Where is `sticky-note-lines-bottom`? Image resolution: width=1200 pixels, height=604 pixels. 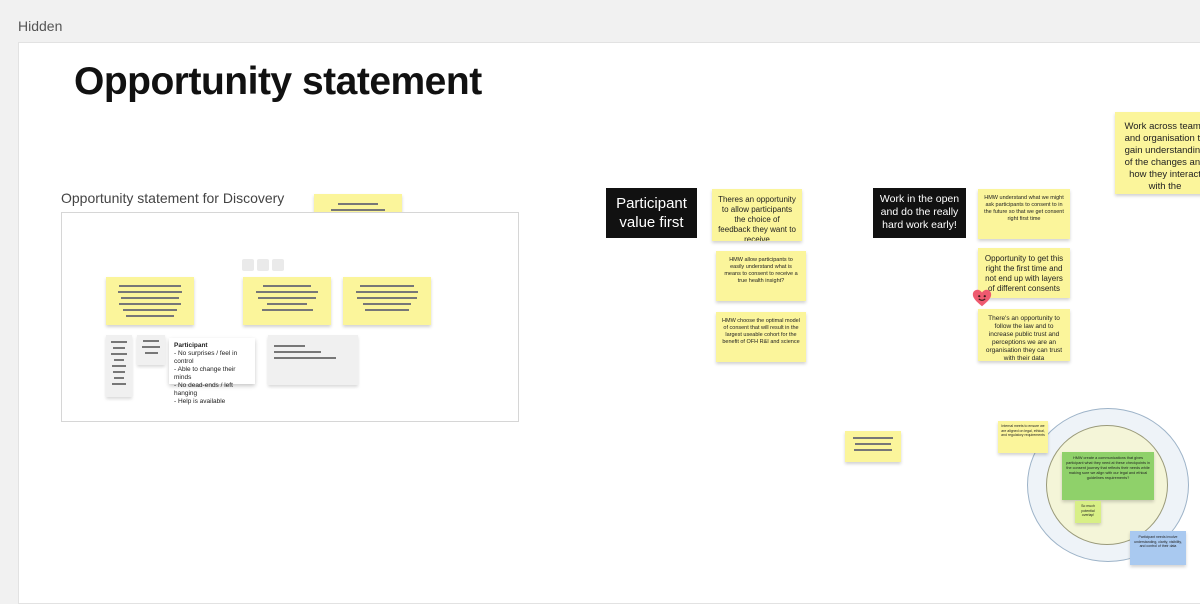
sticky-note-lines-bottom is located at coordinates (873, 446).